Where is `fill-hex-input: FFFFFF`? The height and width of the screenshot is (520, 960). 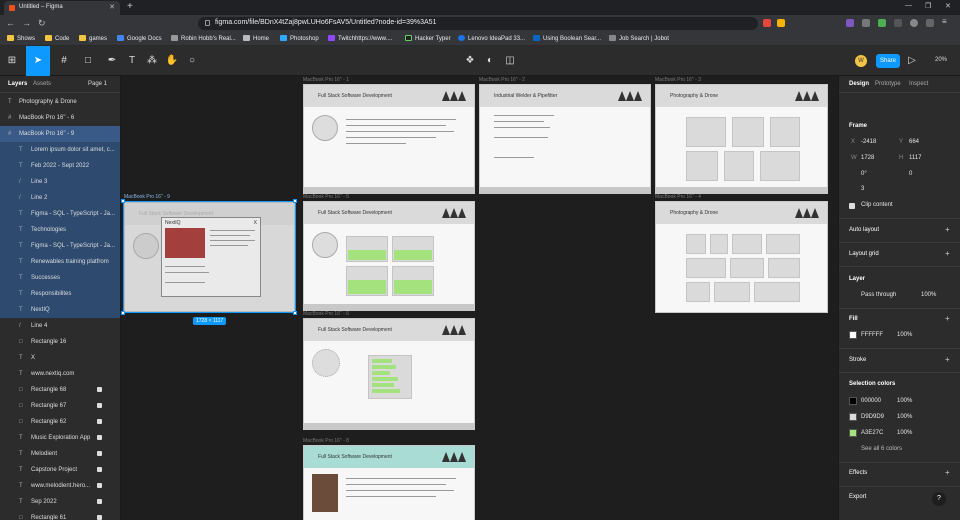 fill-hex-input: FFFFFF is located at coordinates (872, 335).